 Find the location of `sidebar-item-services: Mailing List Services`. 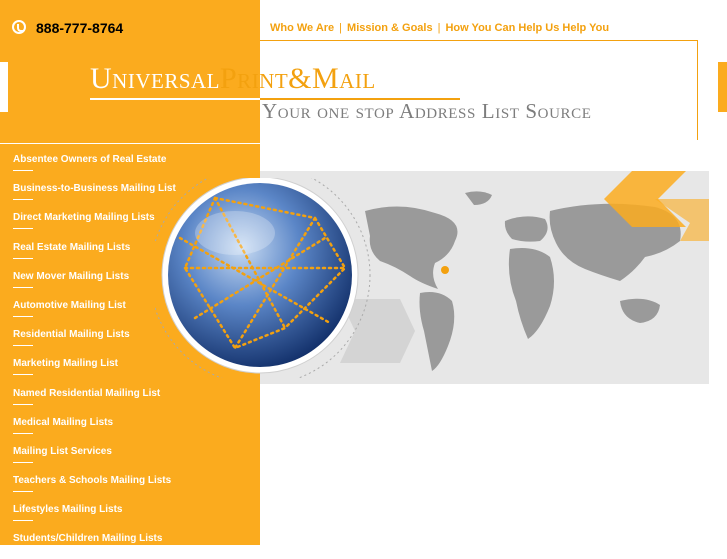

sidebar-item-services: Mailing List Services is located at coordinates (130, 456).